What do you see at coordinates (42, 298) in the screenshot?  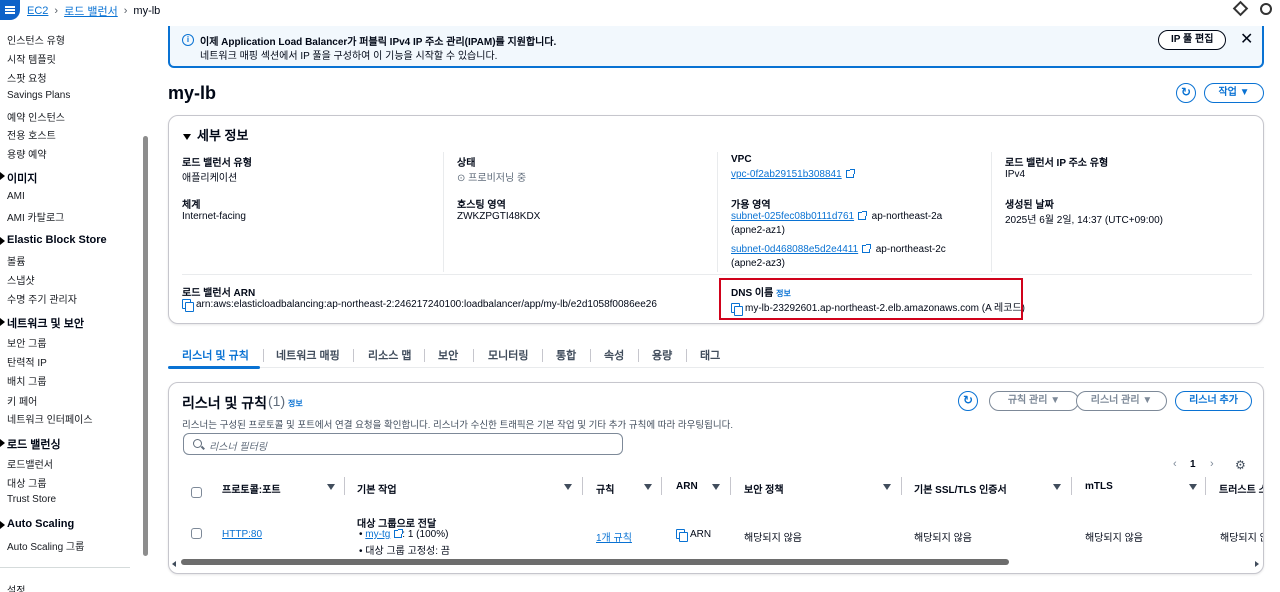 I see `sidebar-item-lifecycle-manager: 수명 주기 관리자` at bounding box center [42, 298].